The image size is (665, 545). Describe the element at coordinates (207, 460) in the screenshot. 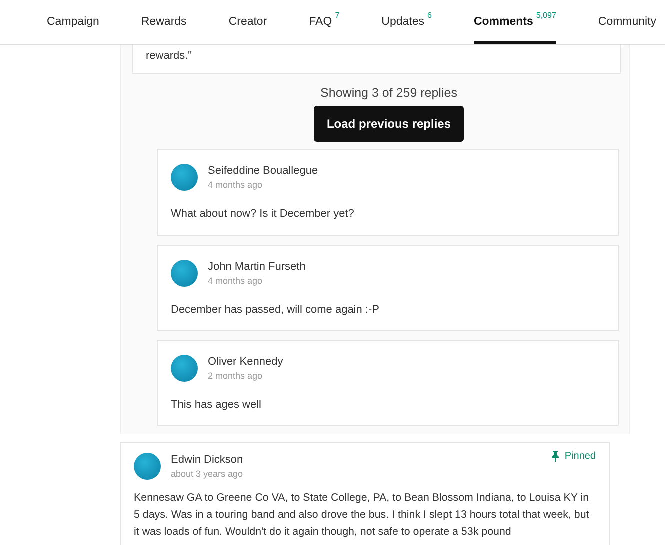

I see `author-name: Edwin Dickson` at that location.